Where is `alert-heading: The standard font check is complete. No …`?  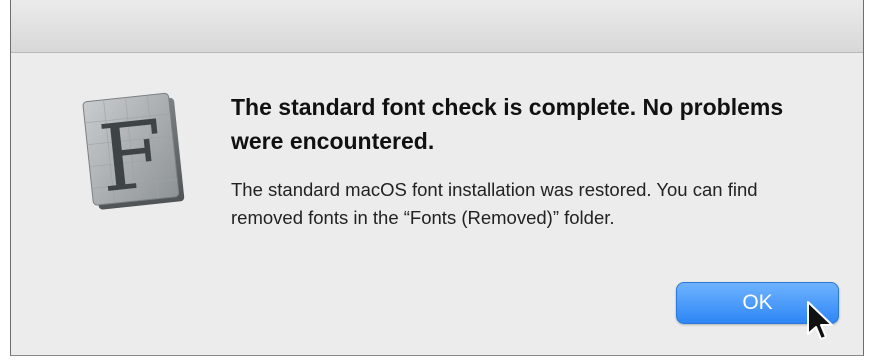
alert-heading: The standard font check is complete. No … is located at coordinates (507, 124).